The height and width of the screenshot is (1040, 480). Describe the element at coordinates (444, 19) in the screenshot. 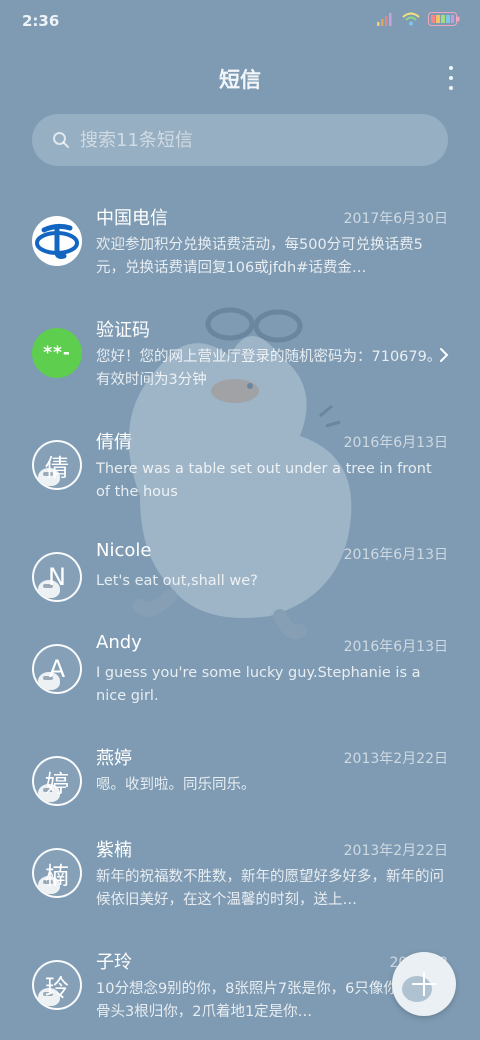

I see `battery-icon` at that location.